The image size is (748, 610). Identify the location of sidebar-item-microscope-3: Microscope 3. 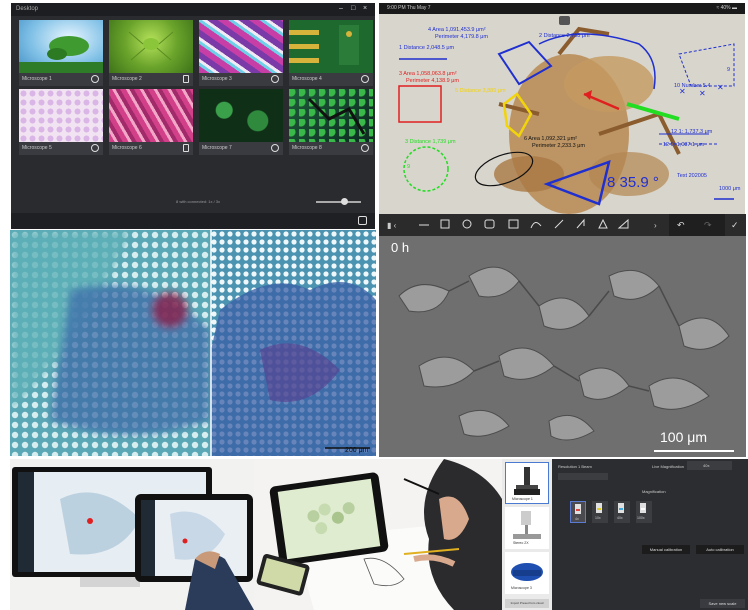
(527, 573).